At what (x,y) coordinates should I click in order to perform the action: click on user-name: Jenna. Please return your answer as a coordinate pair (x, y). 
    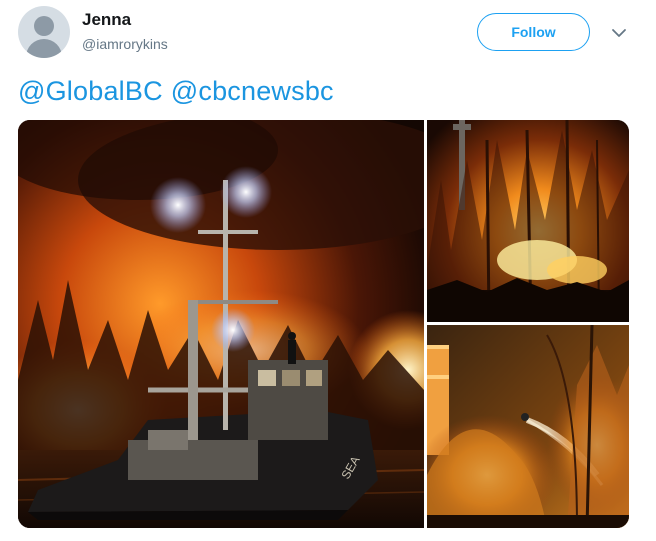
    Looking at the image, I should click on (106, 20).